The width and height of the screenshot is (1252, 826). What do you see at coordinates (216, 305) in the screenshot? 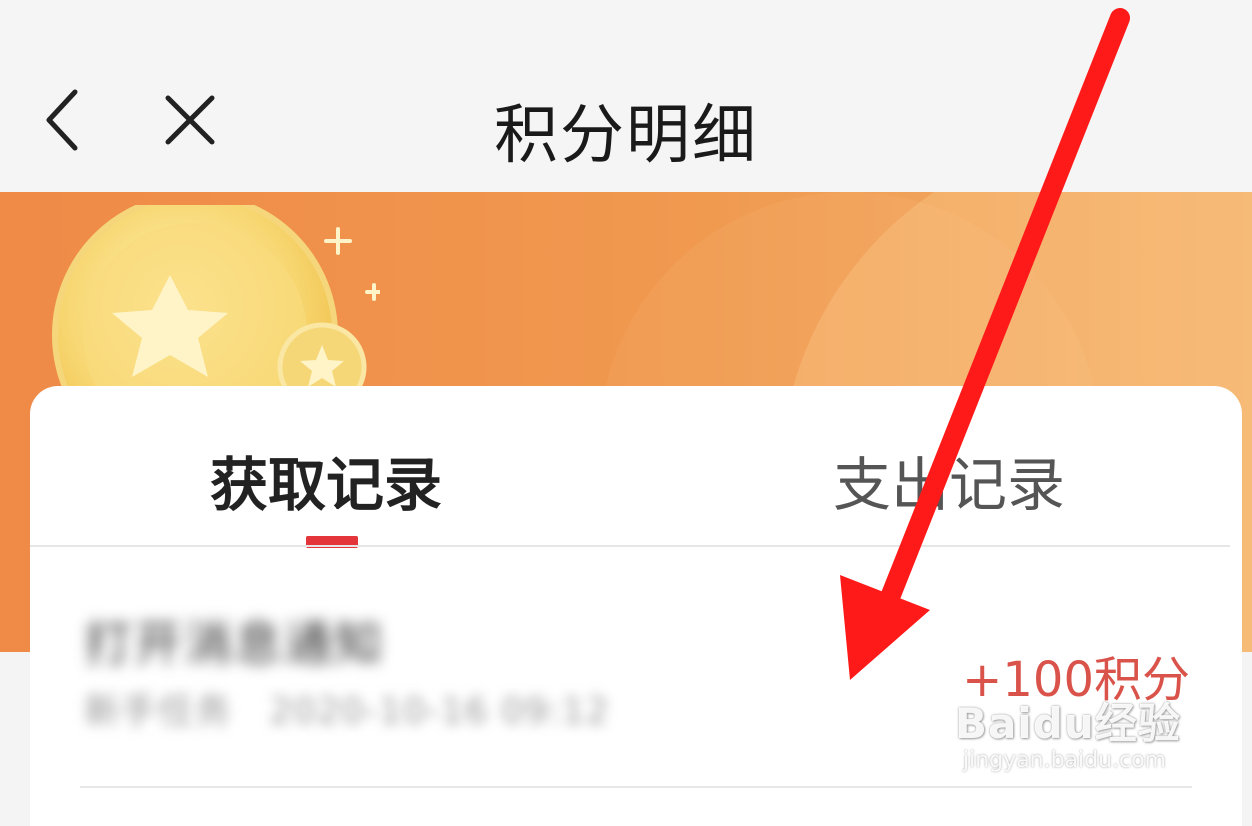
I see `coin-star-icon` at bounding box center [216, 305].